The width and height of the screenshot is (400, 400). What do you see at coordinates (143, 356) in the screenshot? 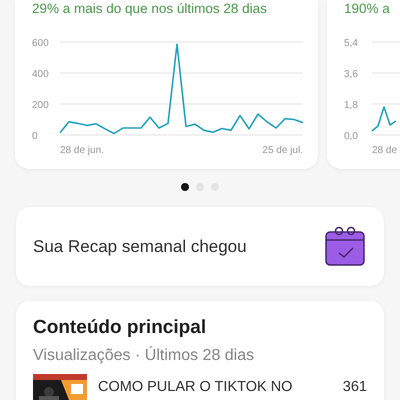
I see `section-subtitle: Visualizações · Últimos 28 dias` at bounding box center [143, 356].